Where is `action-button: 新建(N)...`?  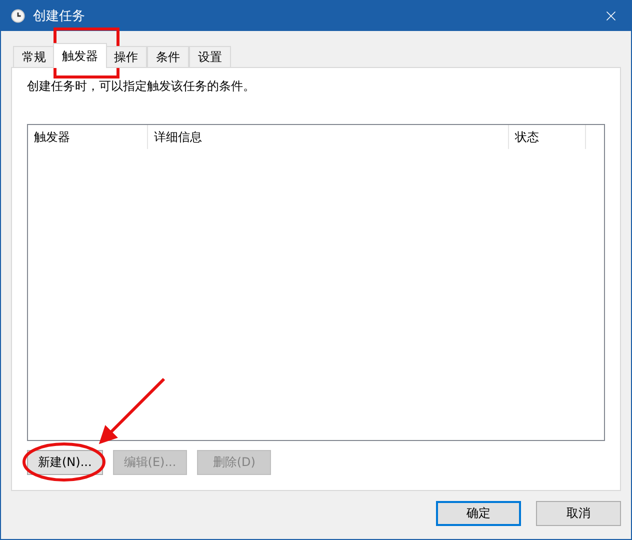 action-button: 新建(N)... is located at coordinates (65, 462).